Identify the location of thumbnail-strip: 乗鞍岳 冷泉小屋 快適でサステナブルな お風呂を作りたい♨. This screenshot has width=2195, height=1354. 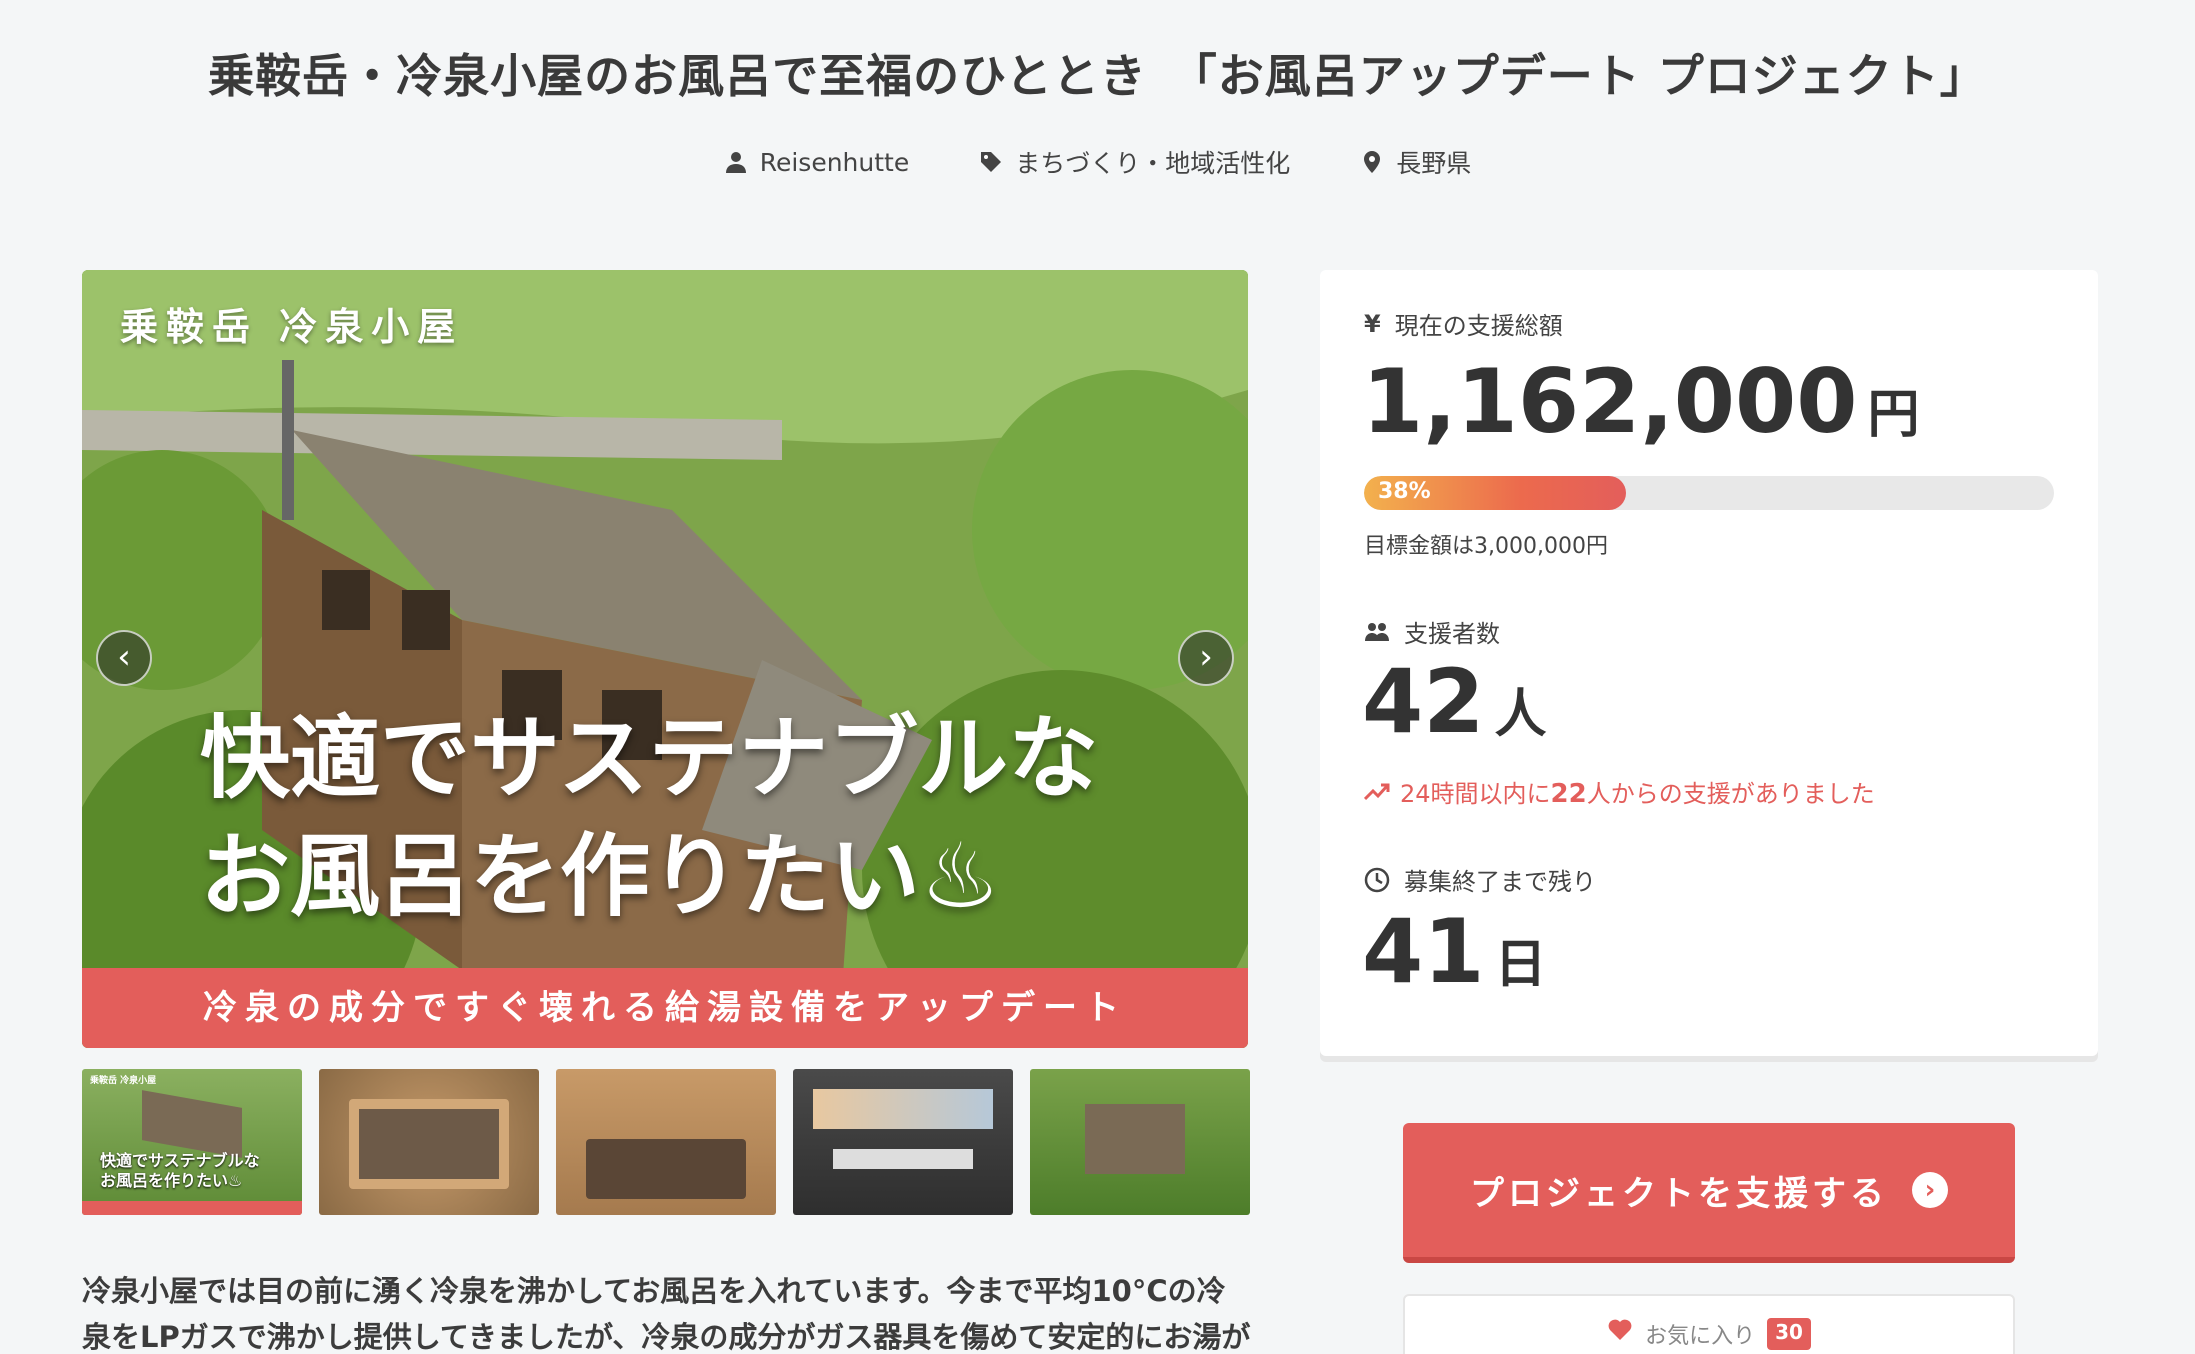
(666, 1142).